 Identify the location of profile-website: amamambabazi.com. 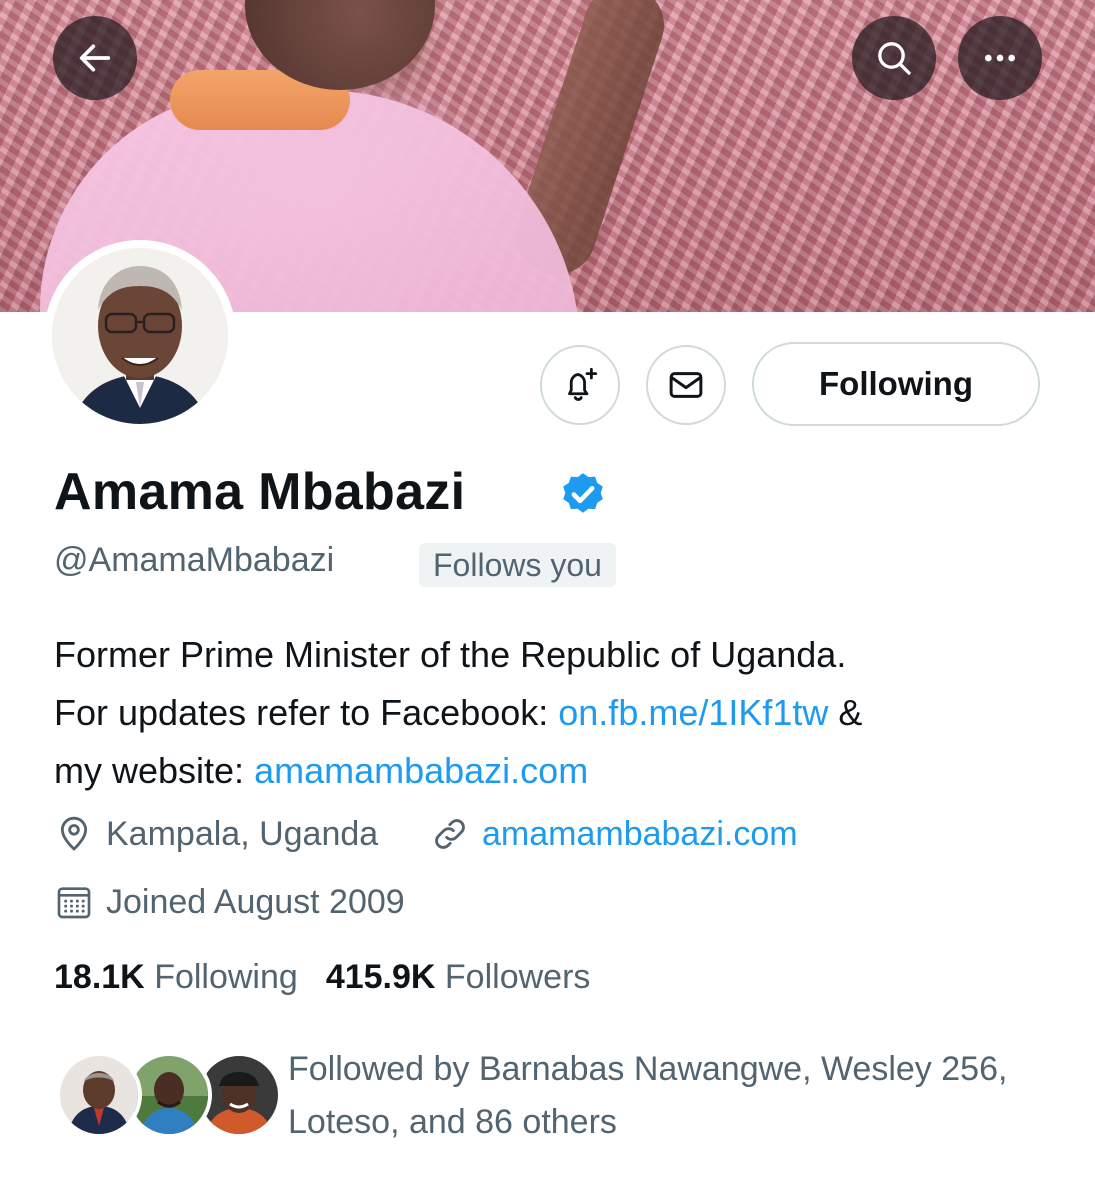
(614, 834).